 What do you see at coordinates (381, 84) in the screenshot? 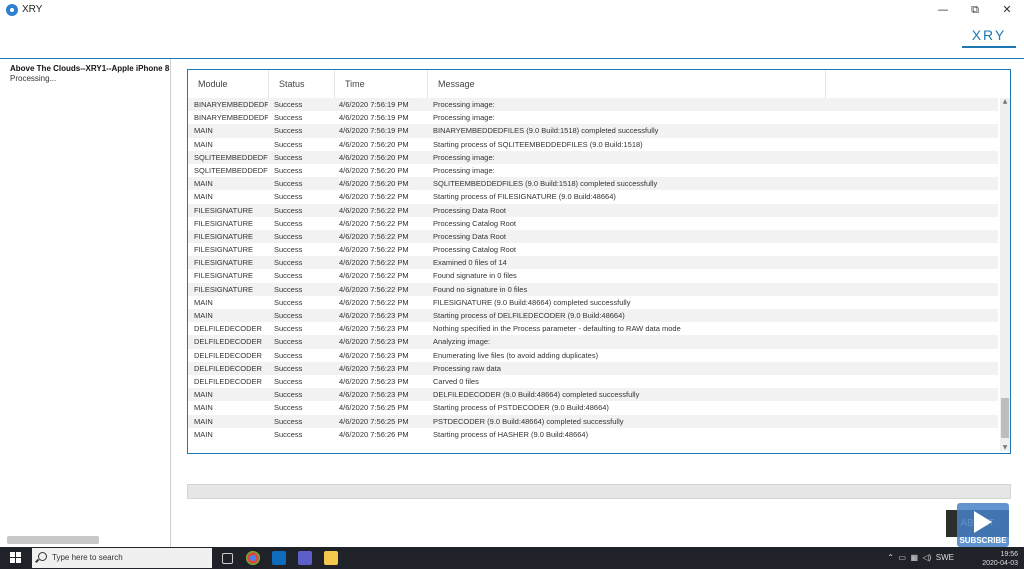
I see `column-header-time: Time` at bounding box center [381, 84].